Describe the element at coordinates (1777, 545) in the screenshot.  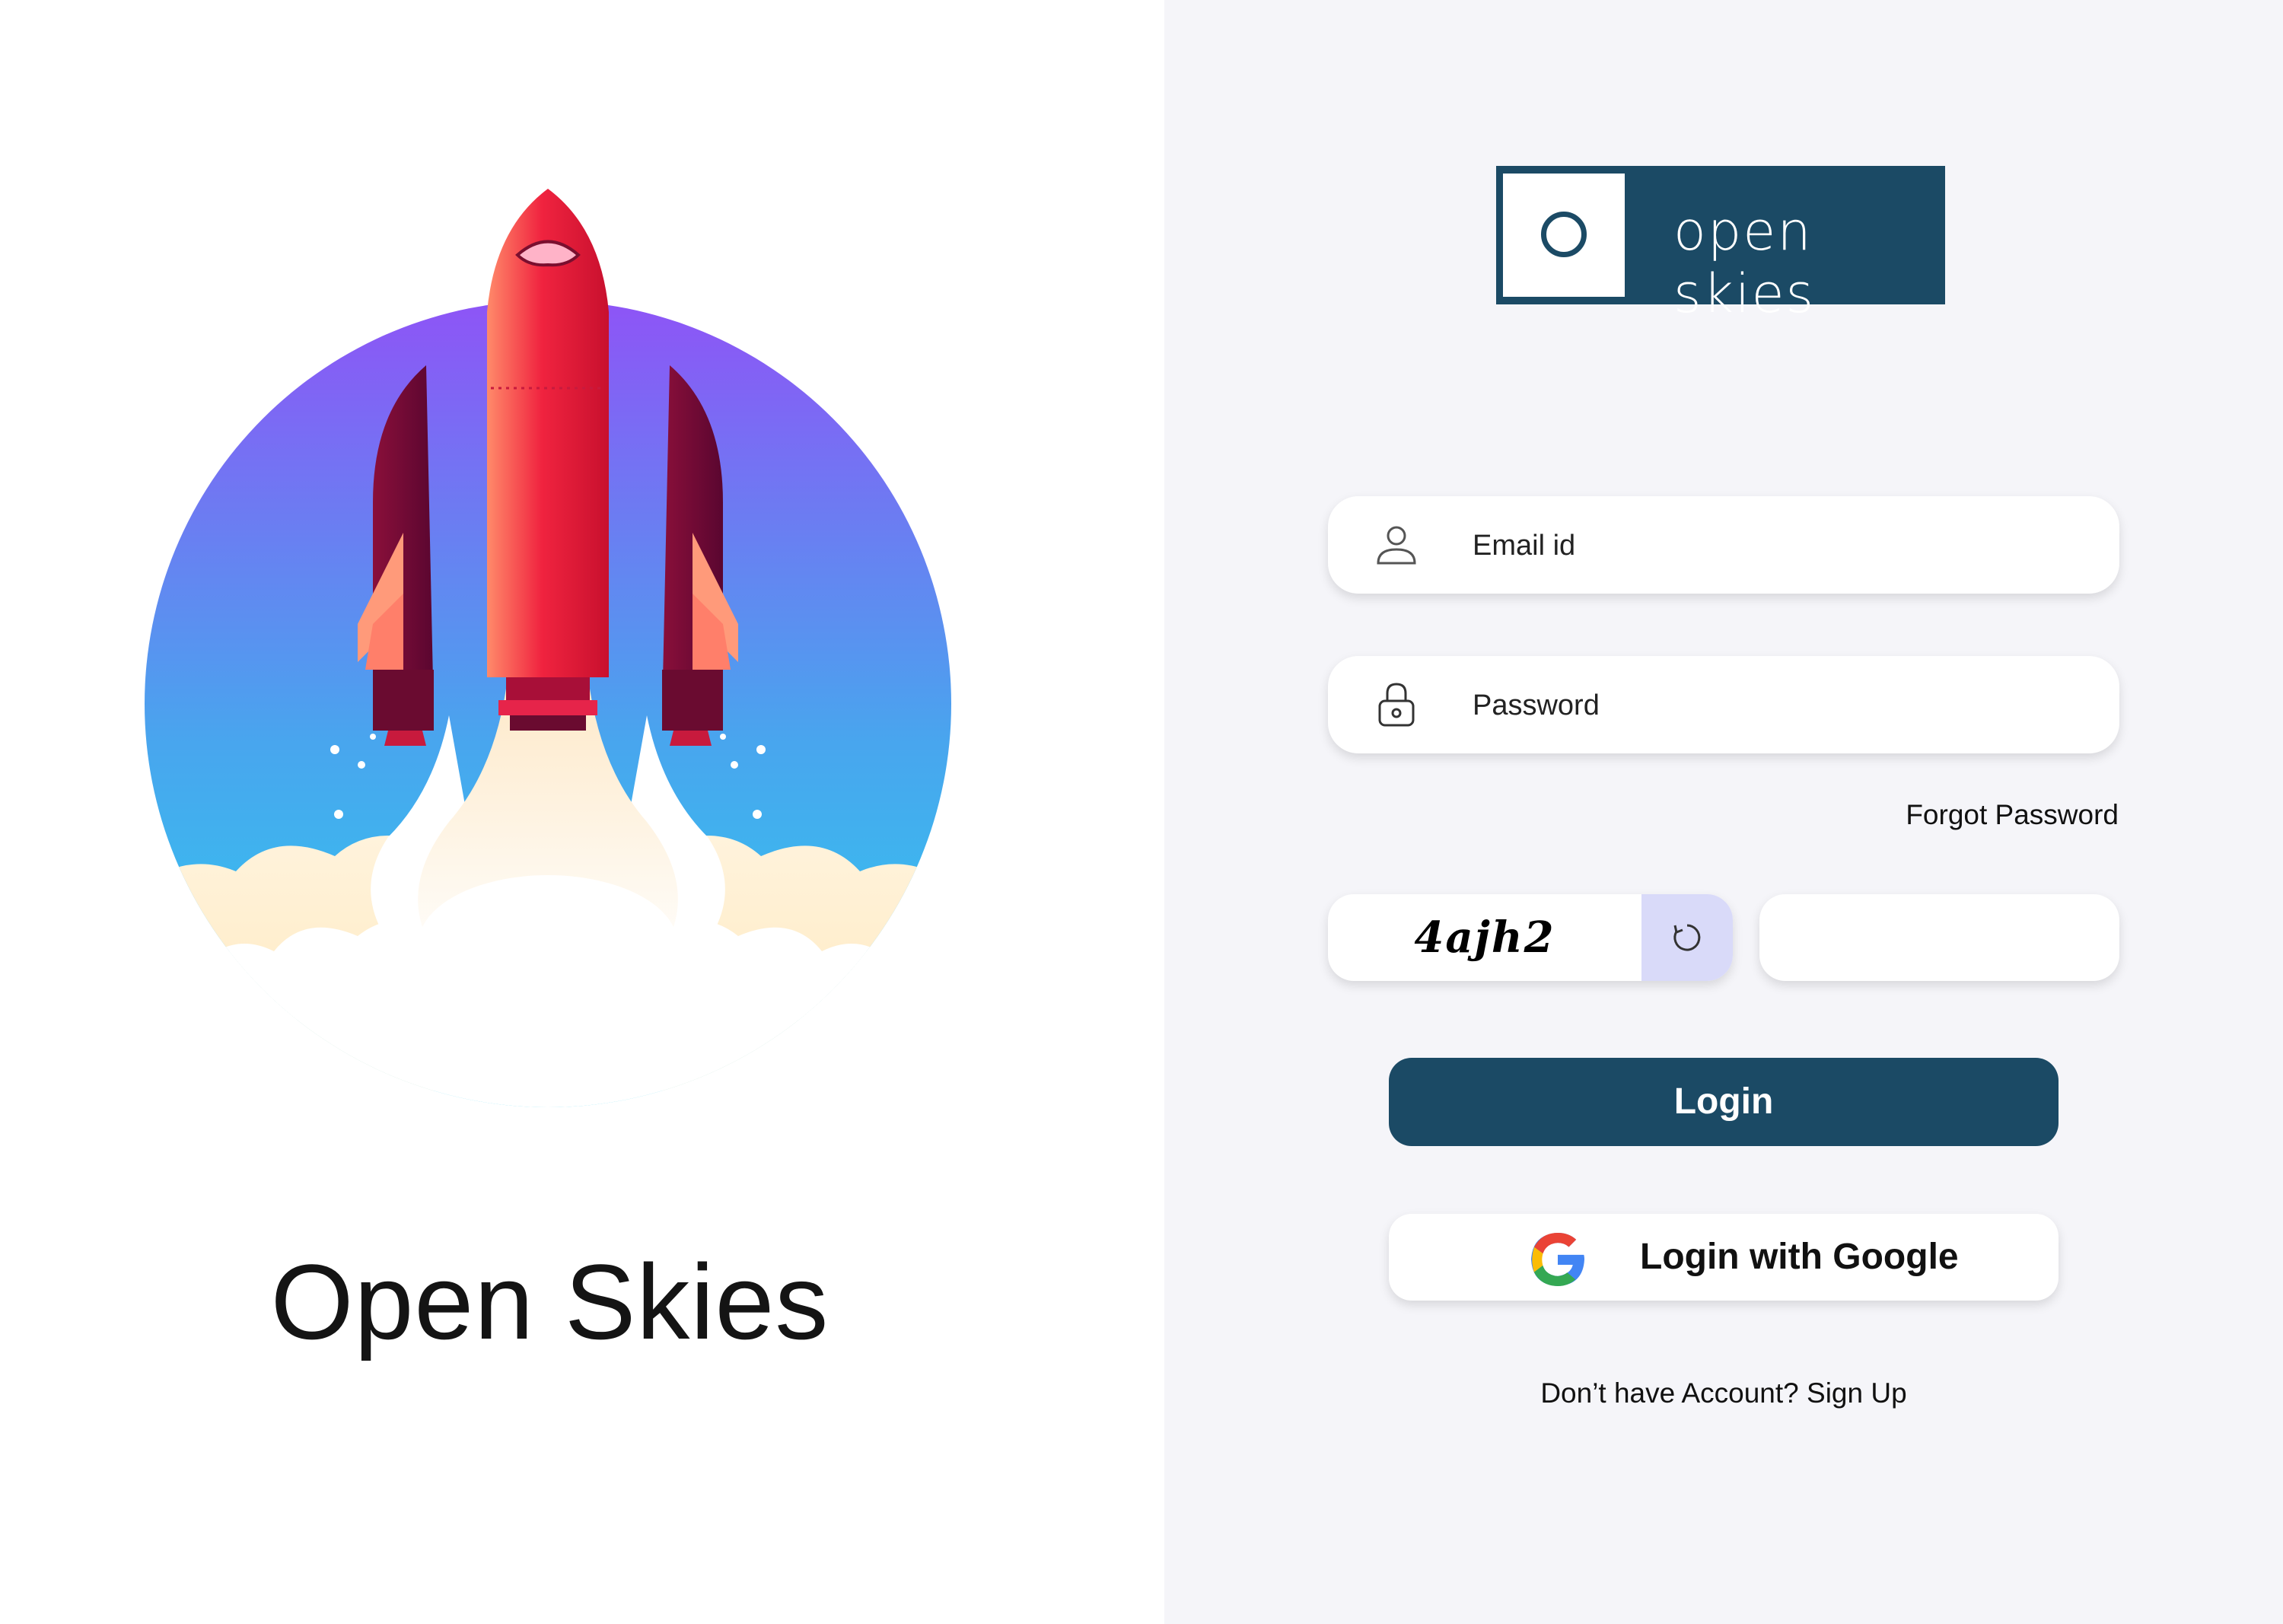
I see `email-input` at that location.